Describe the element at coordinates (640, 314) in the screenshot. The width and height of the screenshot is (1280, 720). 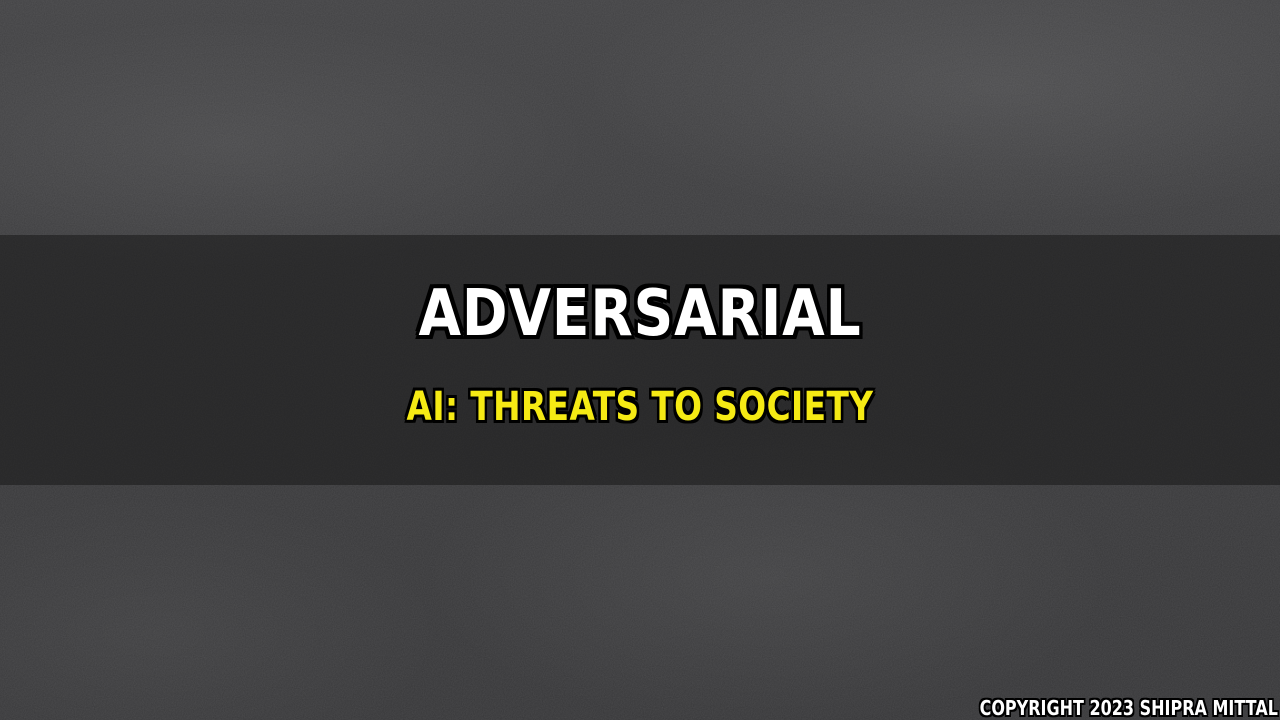
I see `slide-title: ADVERSARIAL` at that location.